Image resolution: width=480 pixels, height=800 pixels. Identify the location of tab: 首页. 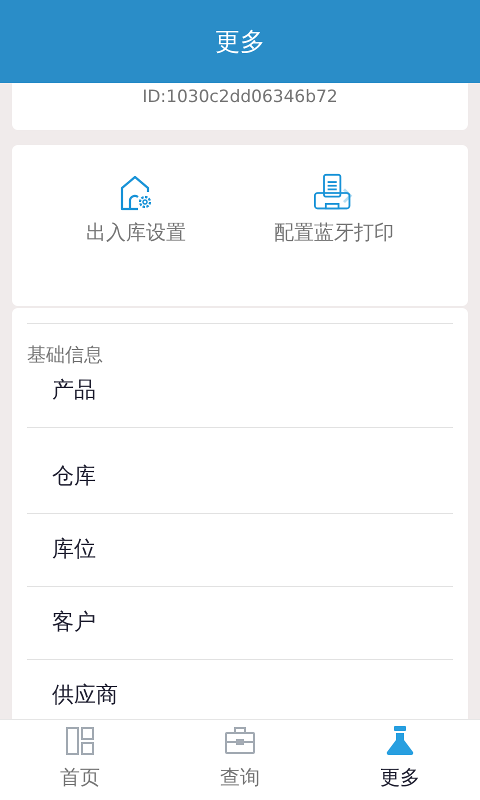
(80, 760).